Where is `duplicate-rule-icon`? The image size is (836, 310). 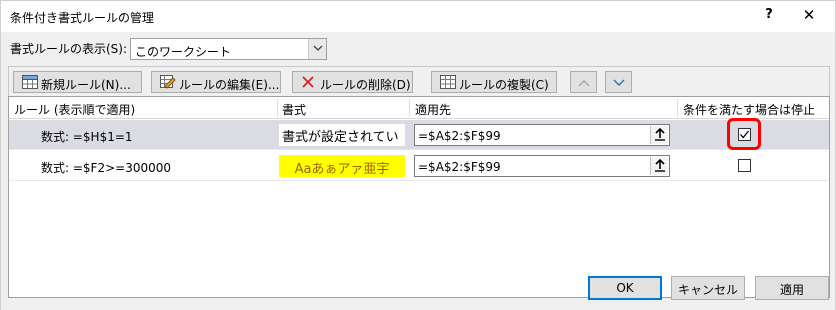
duplicate-rule-icon is located at coordinates (448, 83).